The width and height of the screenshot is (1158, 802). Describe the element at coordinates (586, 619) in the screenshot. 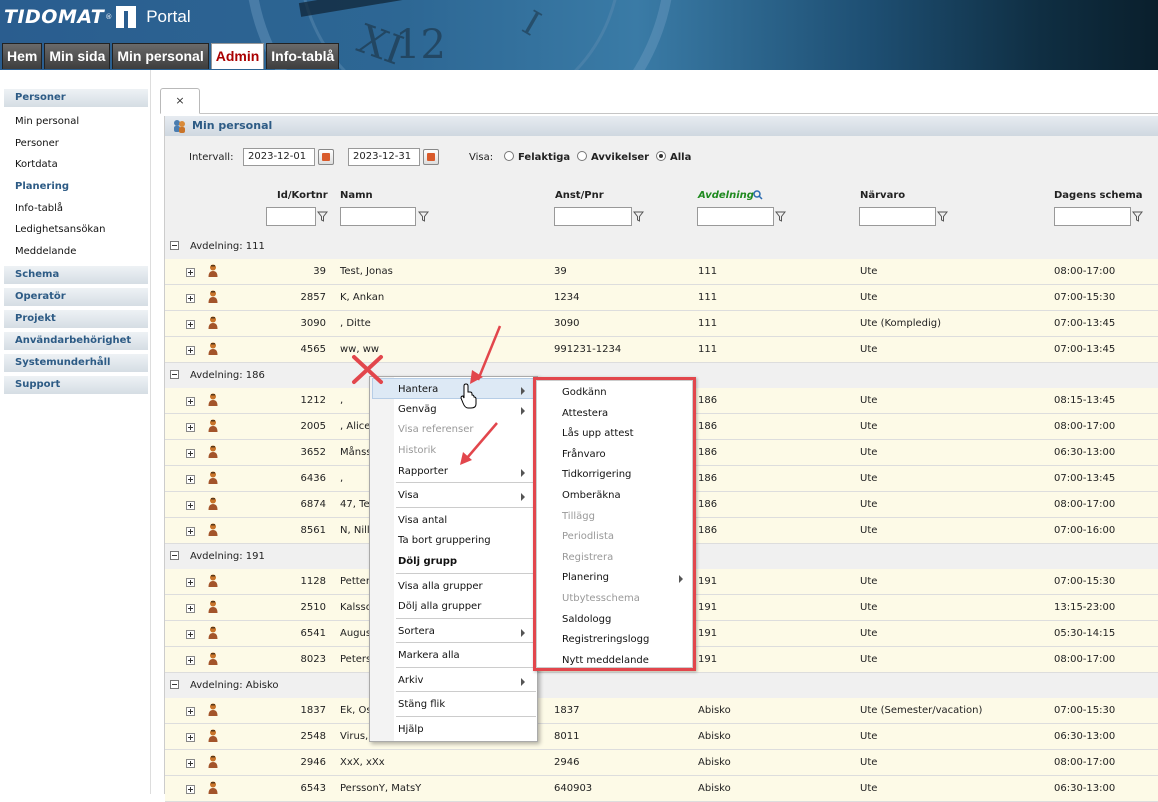

I see `submenu-item-saldologg: Saldologg` at that location.